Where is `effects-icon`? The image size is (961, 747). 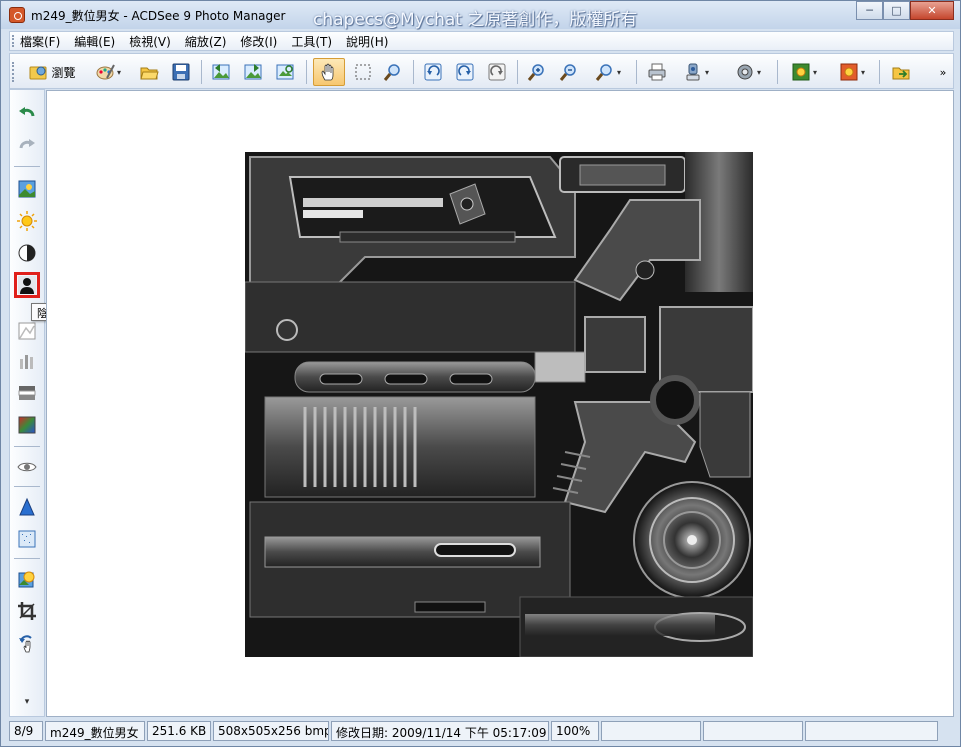
effects-icon is located at coordinates (26, 579).